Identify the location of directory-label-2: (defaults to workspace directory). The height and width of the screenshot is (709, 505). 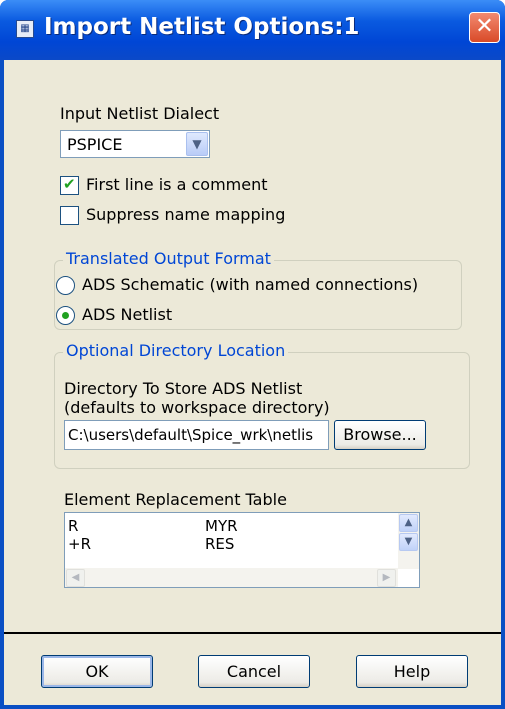
(197, 407).